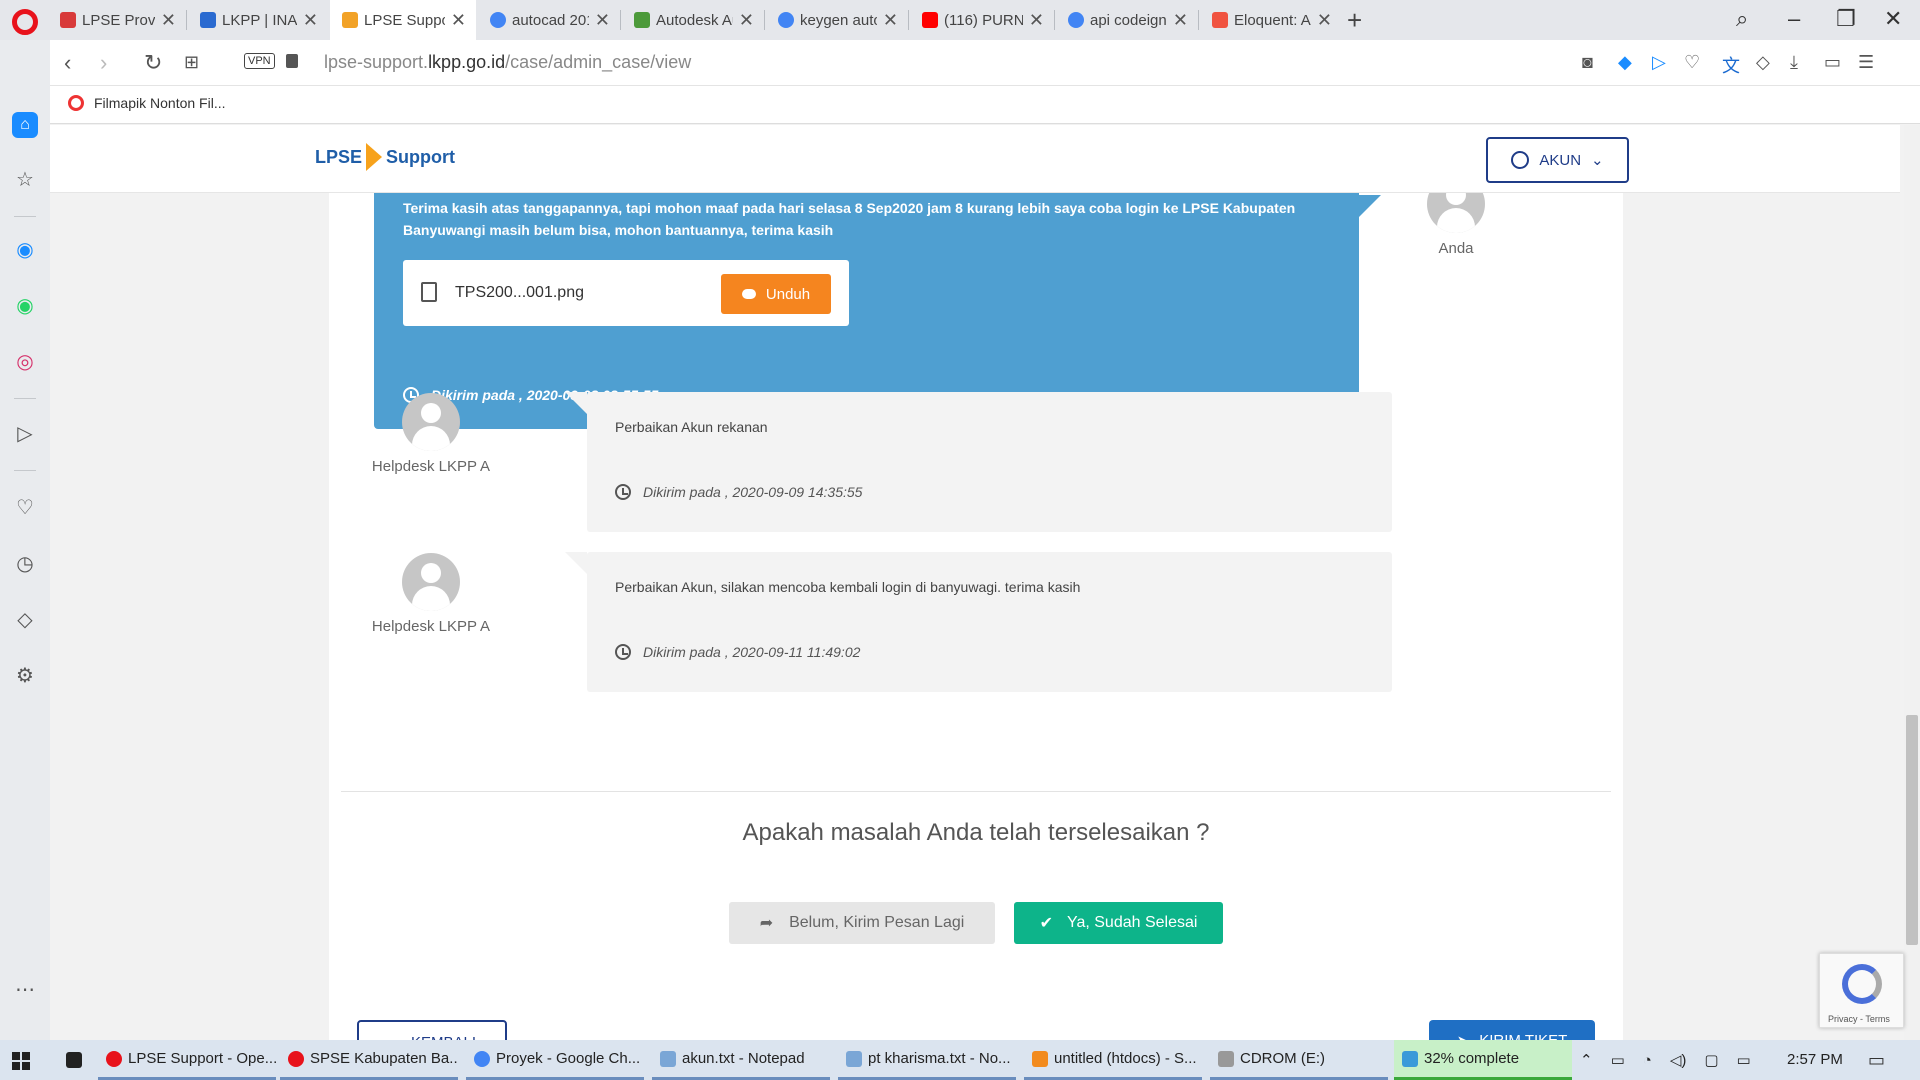  I want to click on tab-youtube: (116) PURNAMA✕, so click(982, 20).